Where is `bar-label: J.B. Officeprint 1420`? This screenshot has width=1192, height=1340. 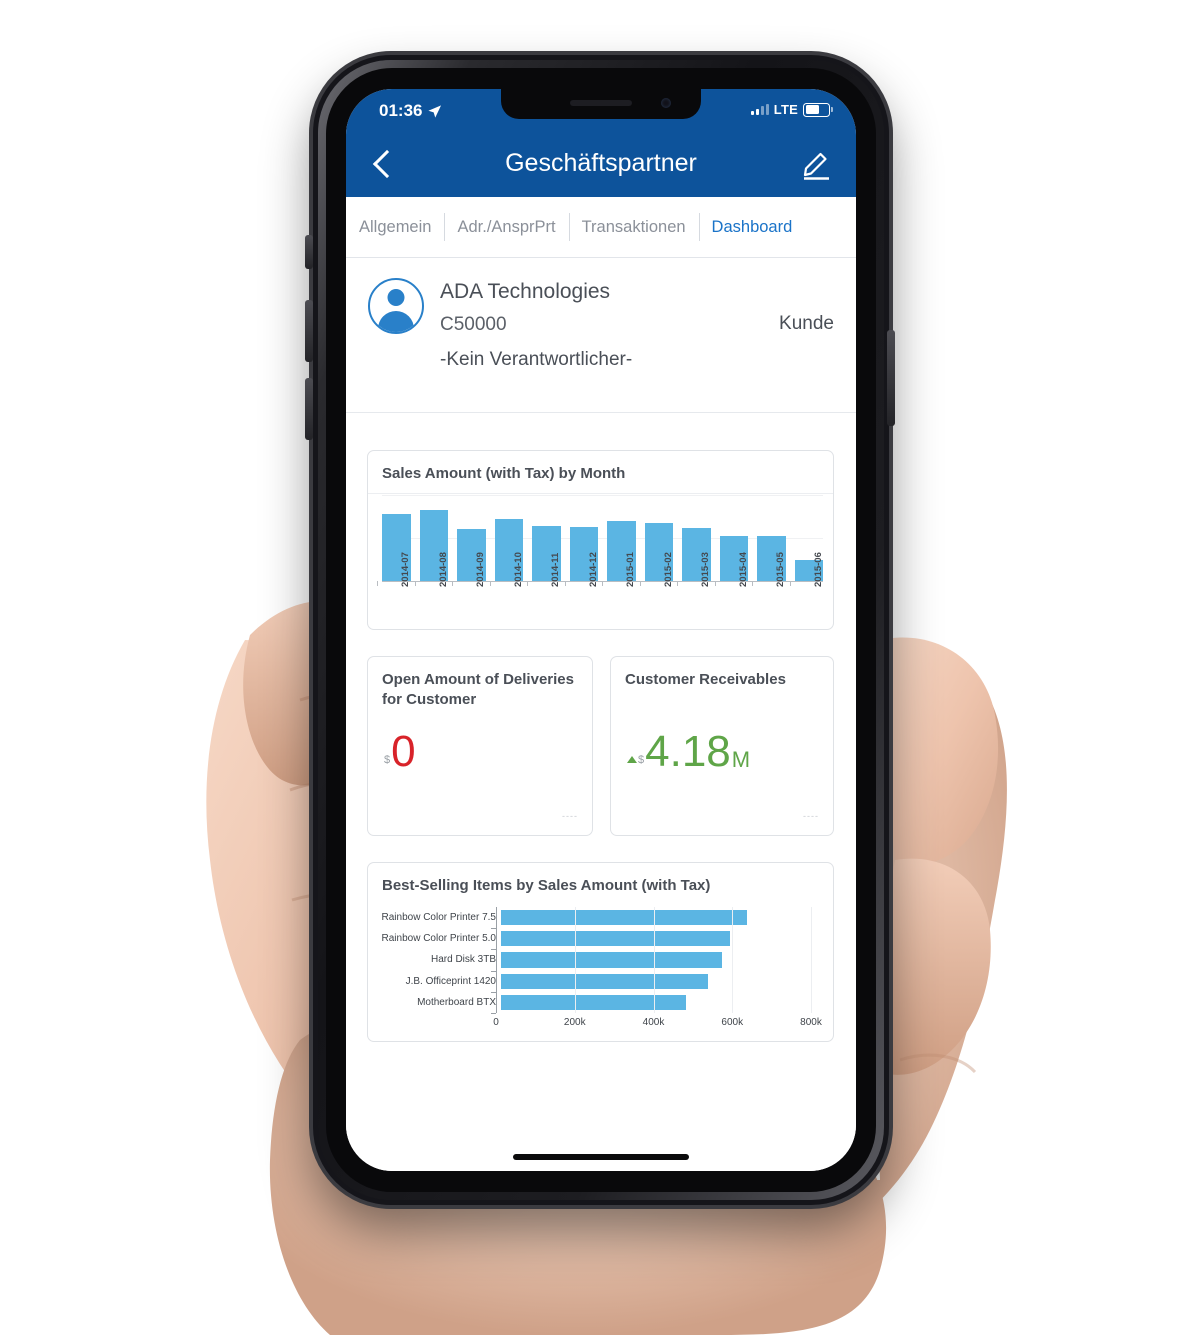 bar-label: J.B. Officeprint 1420 is located at coordinates (450, 981).